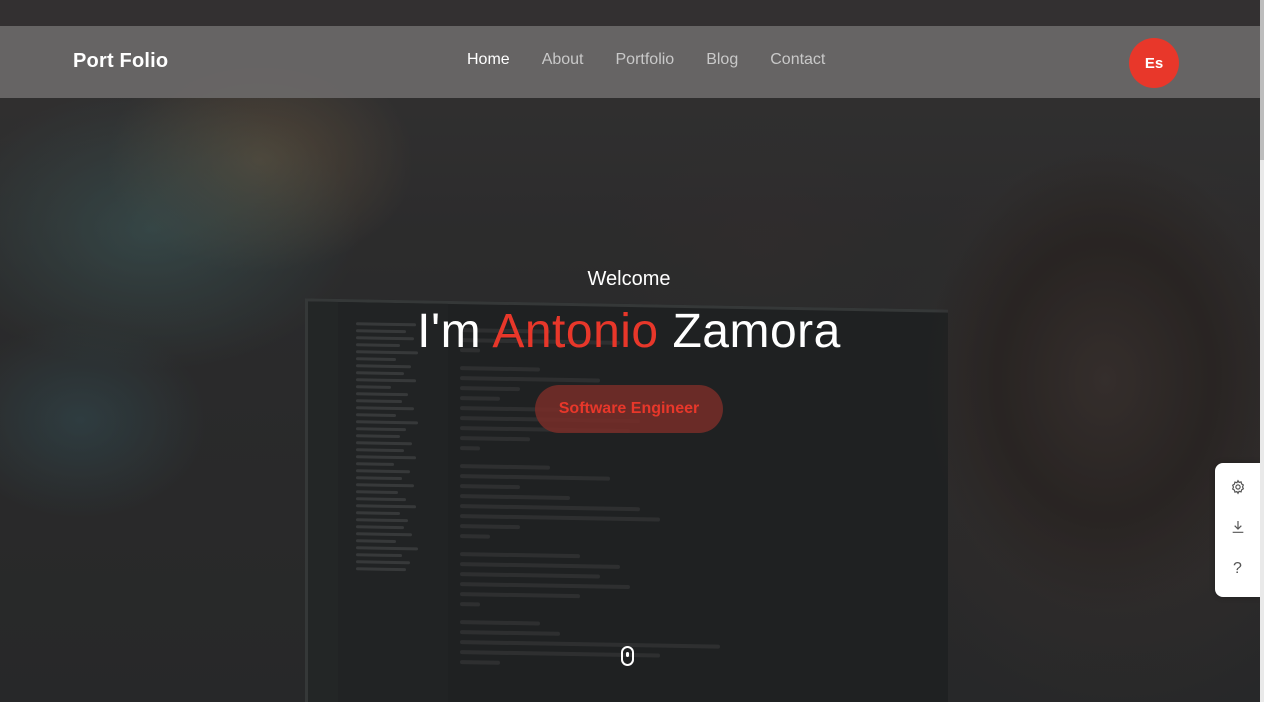 The image size is (1264, 702). What do you see at coordinates (1237, 487) in the screenshot?
I see `gear-icon` at bounding box center [1237, 487].